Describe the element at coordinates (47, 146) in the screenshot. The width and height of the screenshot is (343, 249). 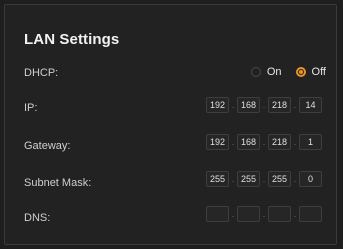
I see `gateway-label: Gateway:` at that location.